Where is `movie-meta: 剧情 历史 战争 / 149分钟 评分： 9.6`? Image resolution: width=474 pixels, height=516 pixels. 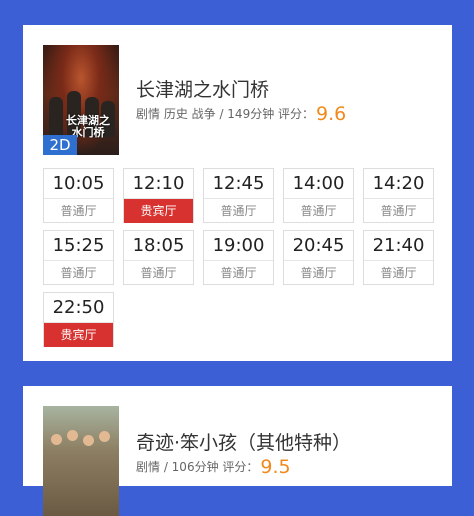 movie-meta: 剧情 历史 战争 / 149分钟 评分： 9.6 is located at coordinates (241, 114).